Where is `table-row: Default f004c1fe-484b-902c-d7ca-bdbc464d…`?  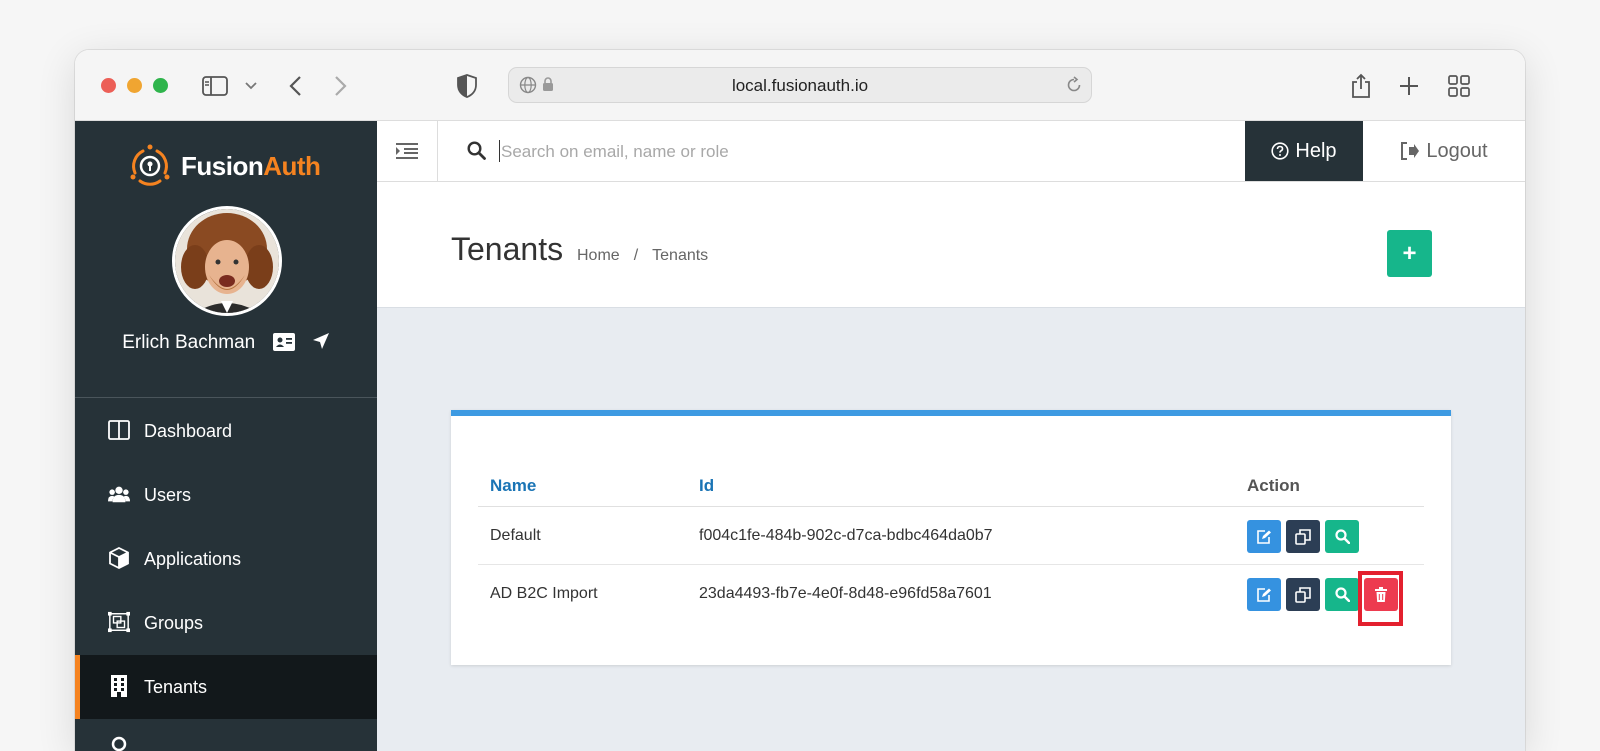
table-row: Default f004c1fe-484b-902c-d7ca-bdbc464d… is located at coordinates (951, 536).